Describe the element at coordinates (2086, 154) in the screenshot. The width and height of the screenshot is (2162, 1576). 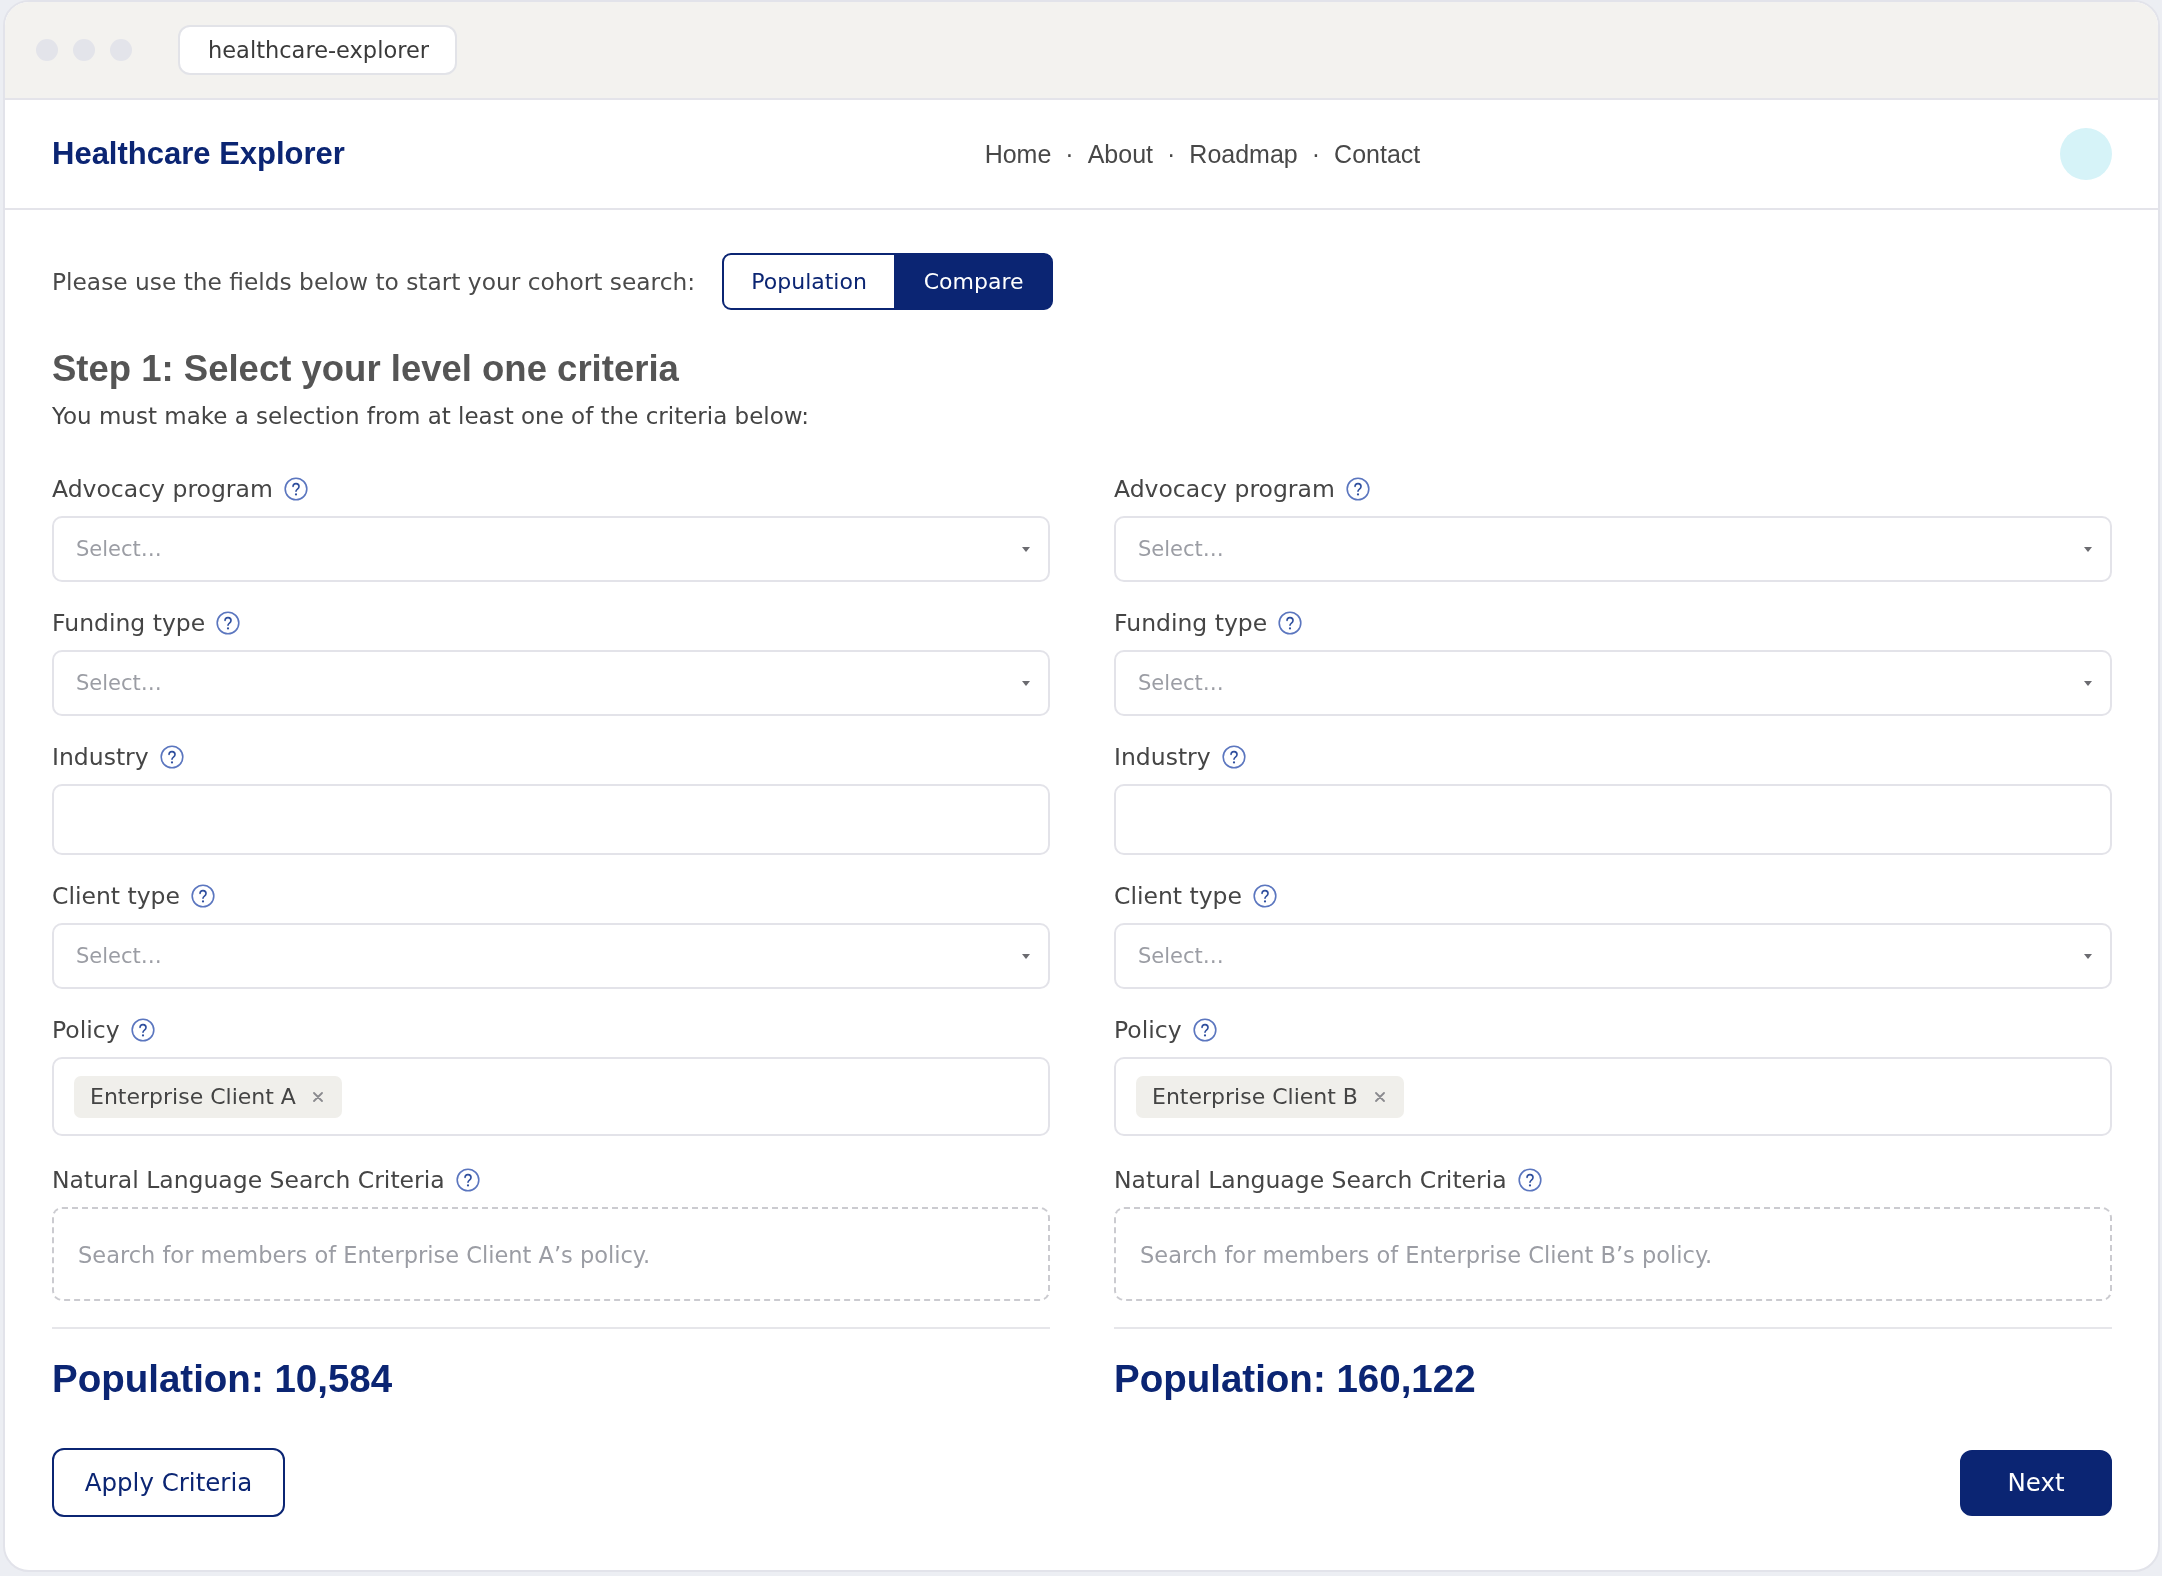
I see `avatar` at that location.